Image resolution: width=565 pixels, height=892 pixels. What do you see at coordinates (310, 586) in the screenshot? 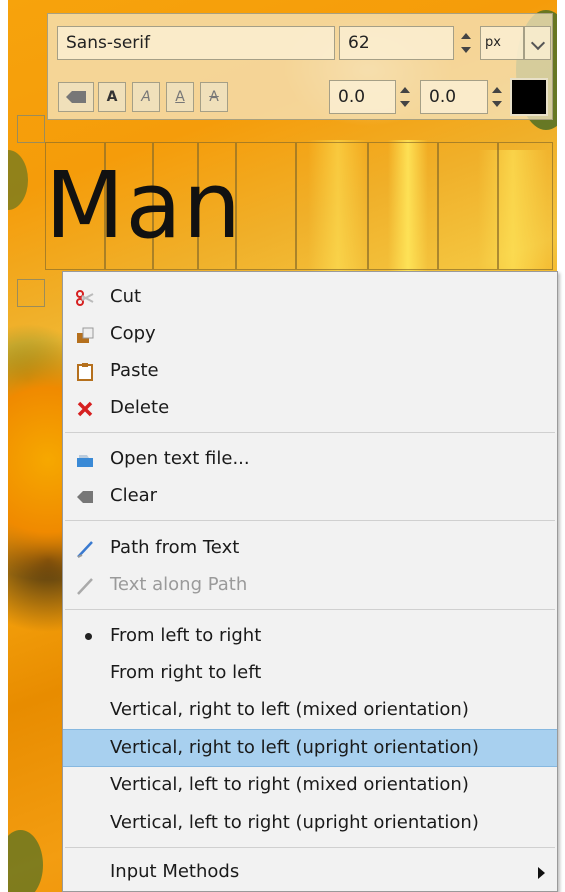
I see `menu-item-text-along-path: Text along Path` at bounding box center [310, 586].